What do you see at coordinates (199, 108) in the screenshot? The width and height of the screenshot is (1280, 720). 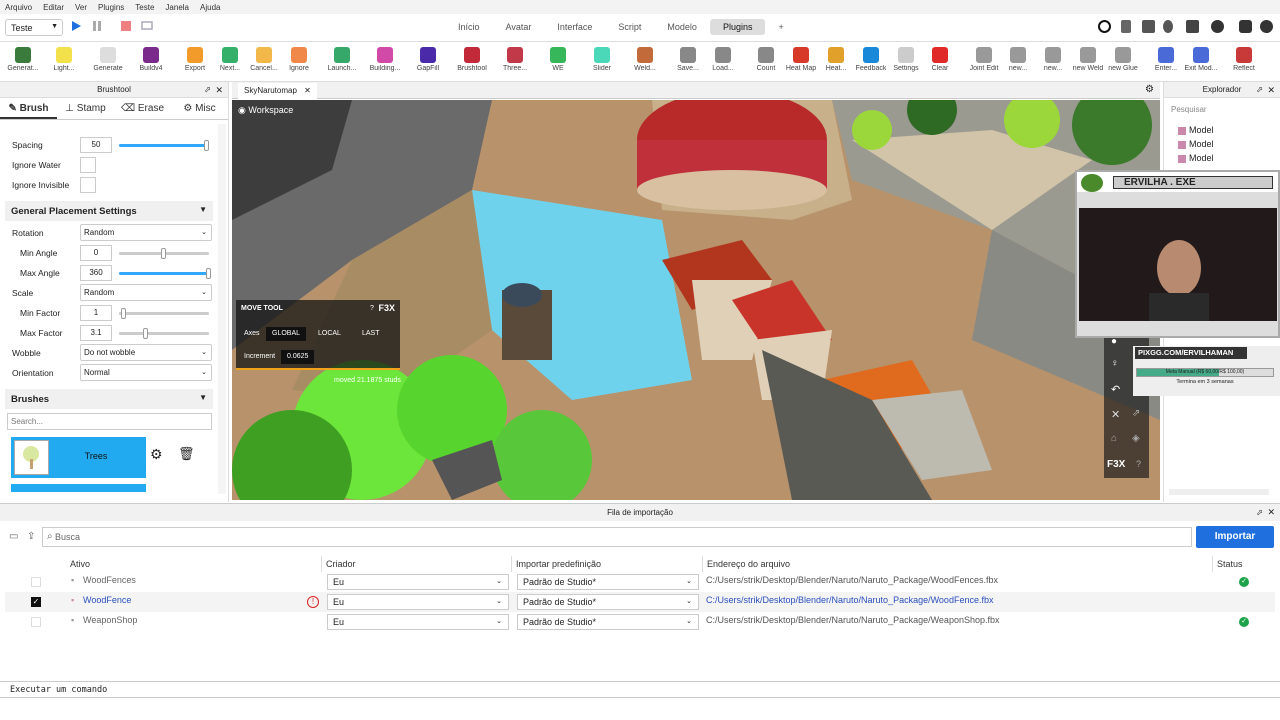 I see `tab-misc: ⚙ Misc` at bounding box center [199, 108].